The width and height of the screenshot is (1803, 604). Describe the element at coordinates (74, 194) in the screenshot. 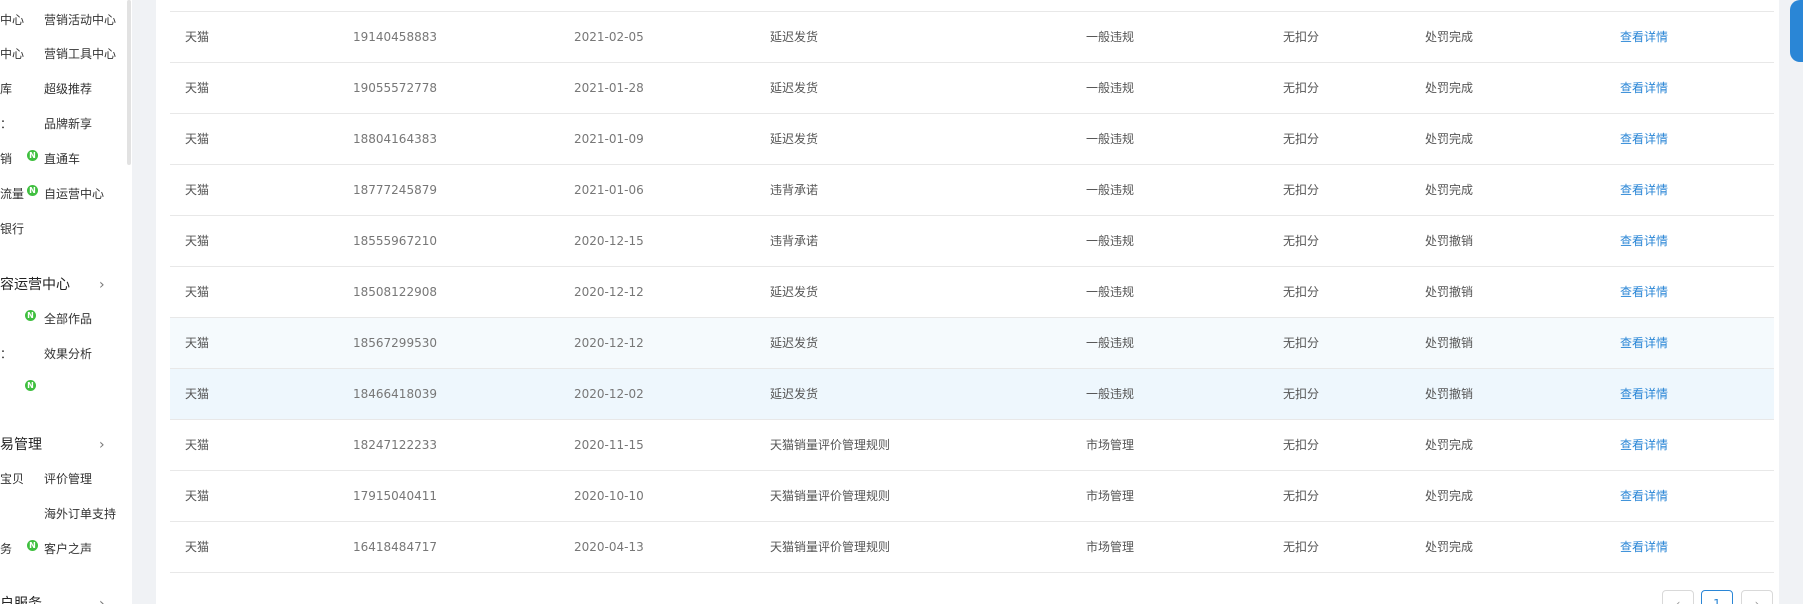

I see `sidebar-item-self-operation: 自运营中心` at that location.